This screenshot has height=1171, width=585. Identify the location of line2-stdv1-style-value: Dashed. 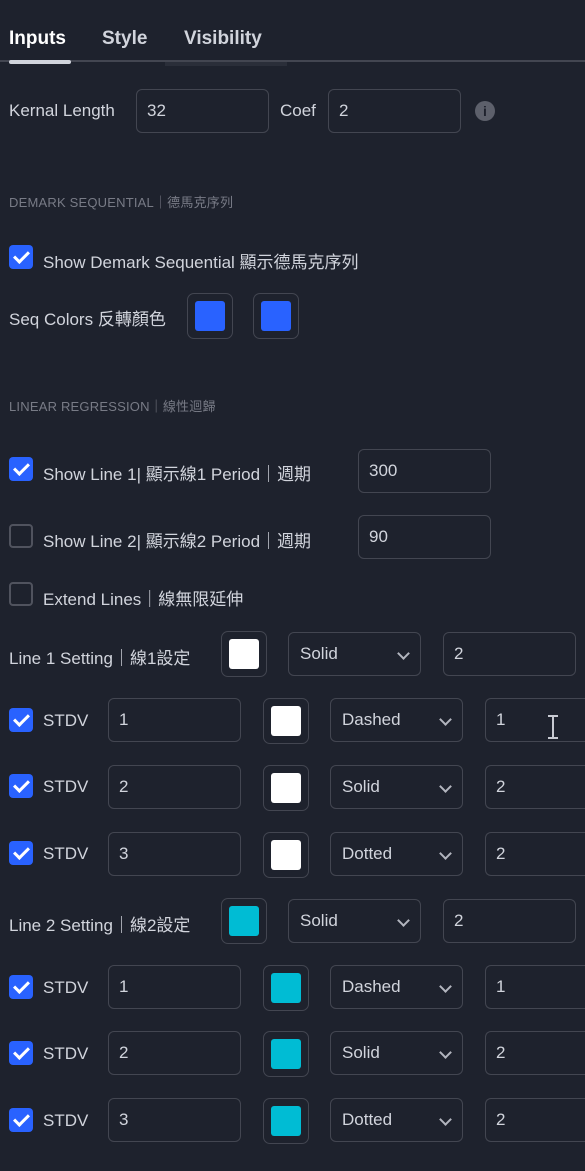
(371, 986).